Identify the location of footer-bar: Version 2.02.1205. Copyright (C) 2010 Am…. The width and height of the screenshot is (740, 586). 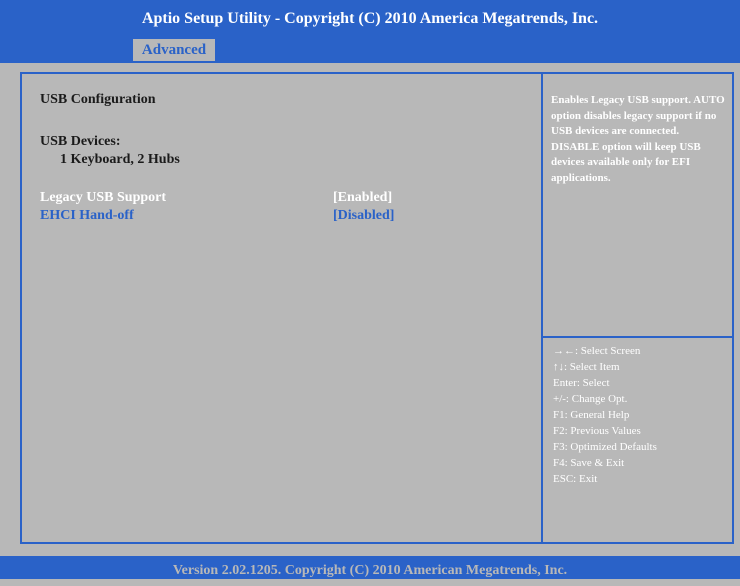
(370, 567).